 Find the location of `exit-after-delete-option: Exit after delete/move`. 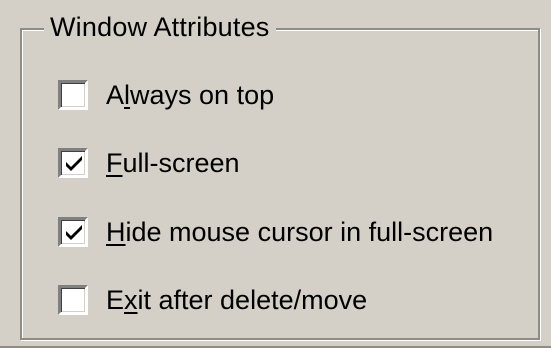

exit-after-delete-option: Exit after delete/move is located at coordinates (212, 300).